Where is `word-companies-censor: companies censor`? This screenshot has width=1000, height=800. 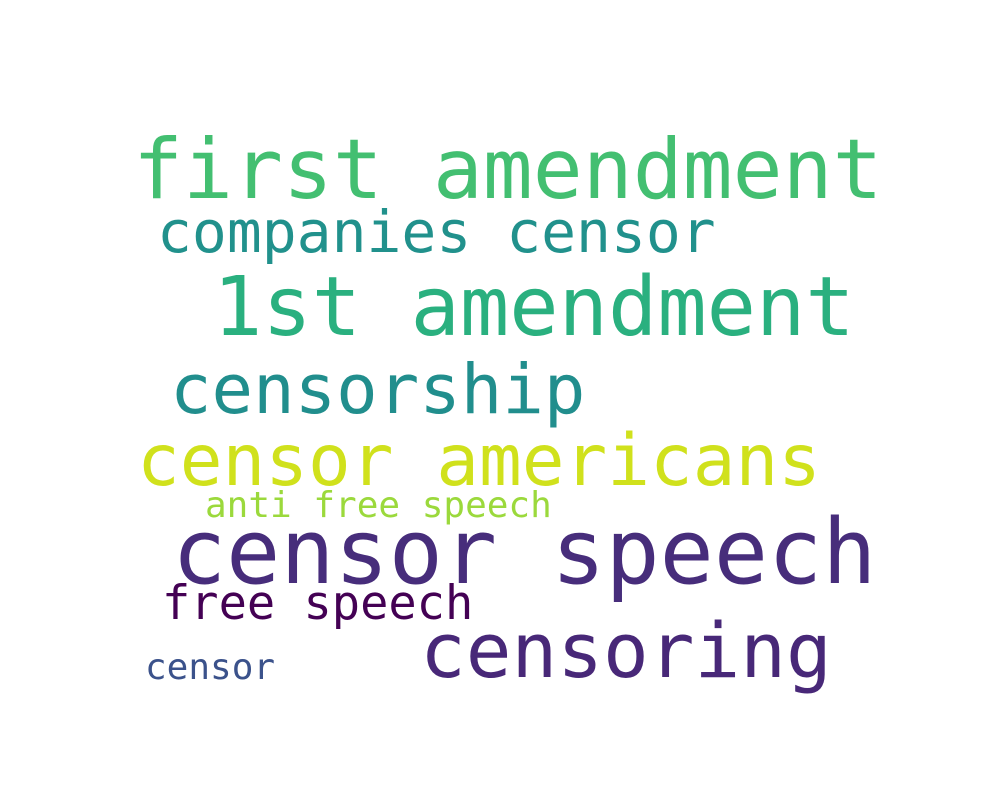
word-companies-censor: companies censor is located at coordinates (436, 232).